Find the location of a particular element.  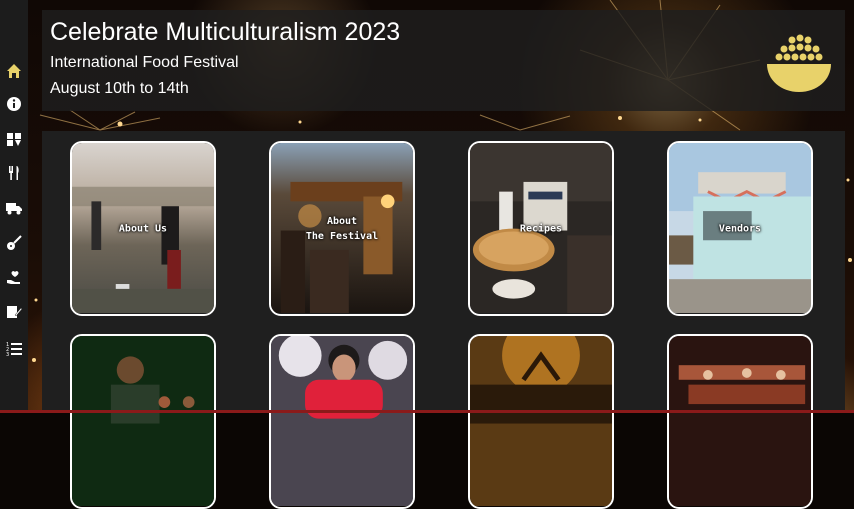

truck-icon is located at coordinates (14, 209).